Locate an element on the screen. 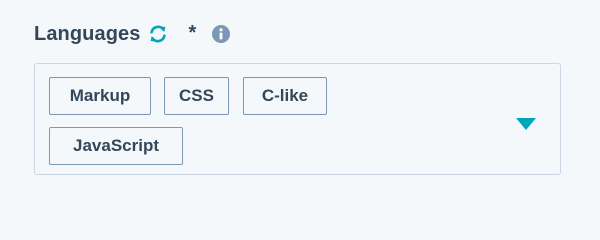  field-label-row: Languages * is located at coordinates (132, 34).